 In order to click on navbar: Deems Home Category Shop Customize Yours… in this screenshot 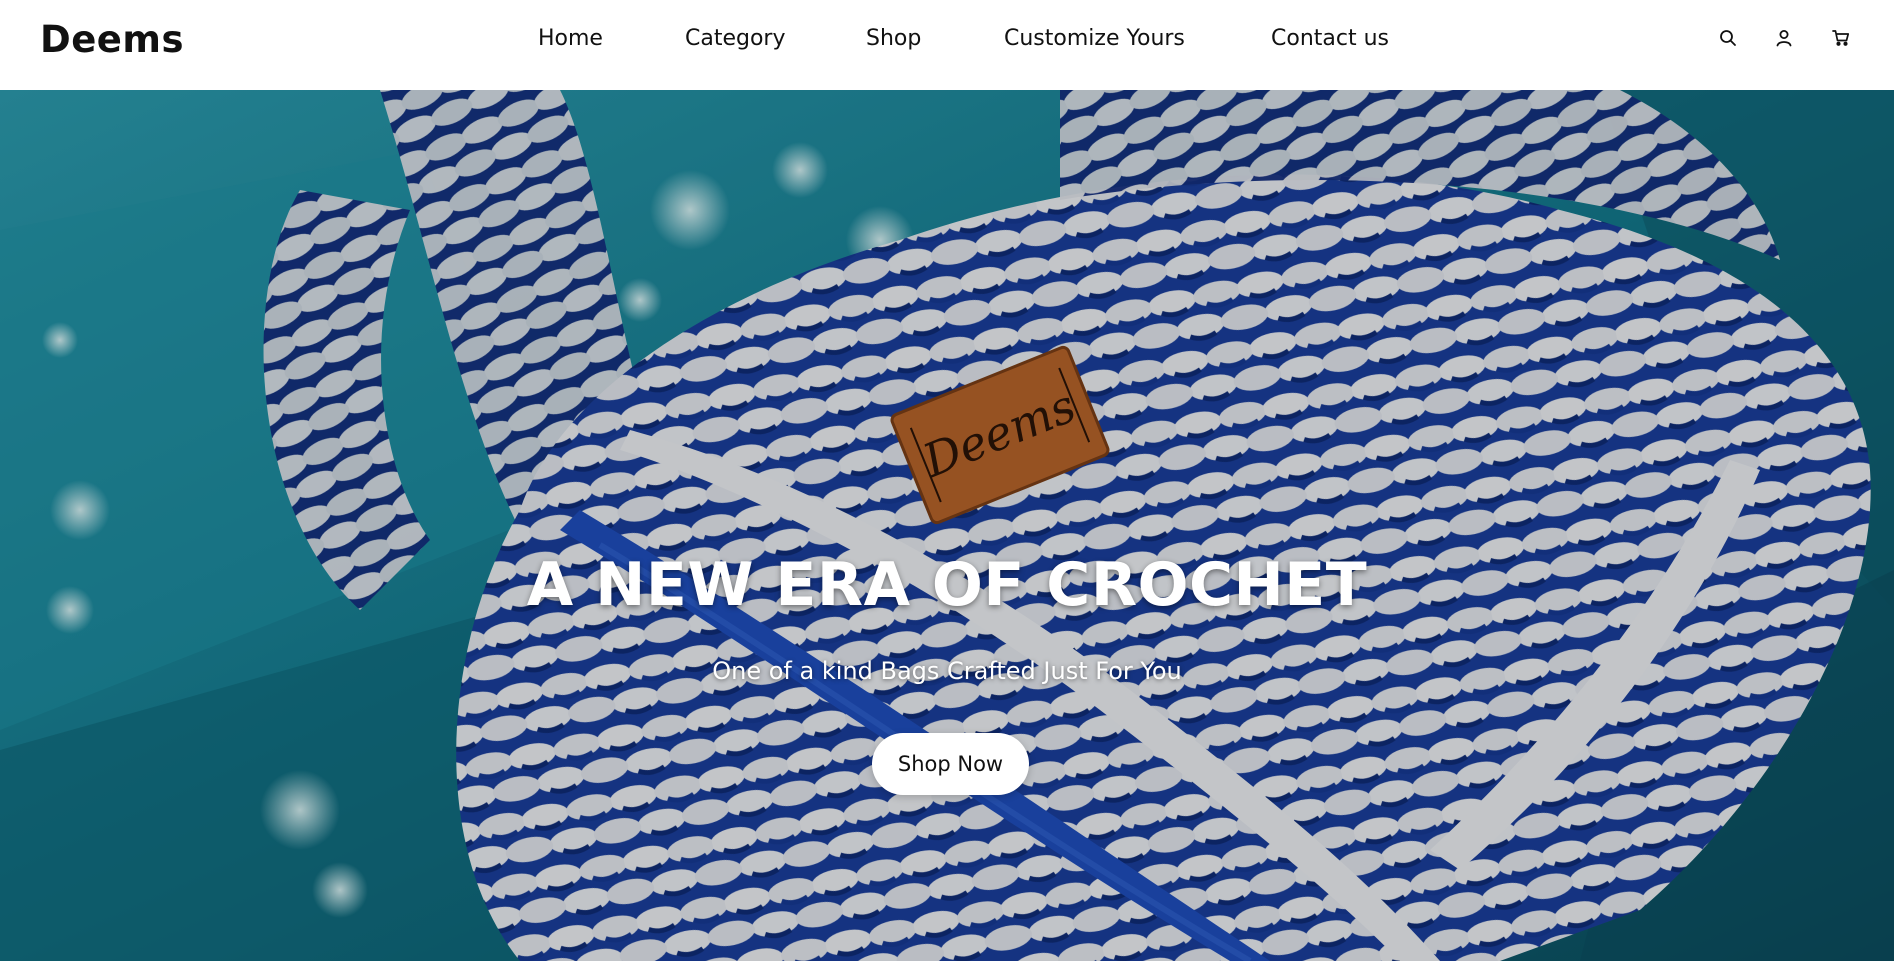, I will do `click(947, 45)`.